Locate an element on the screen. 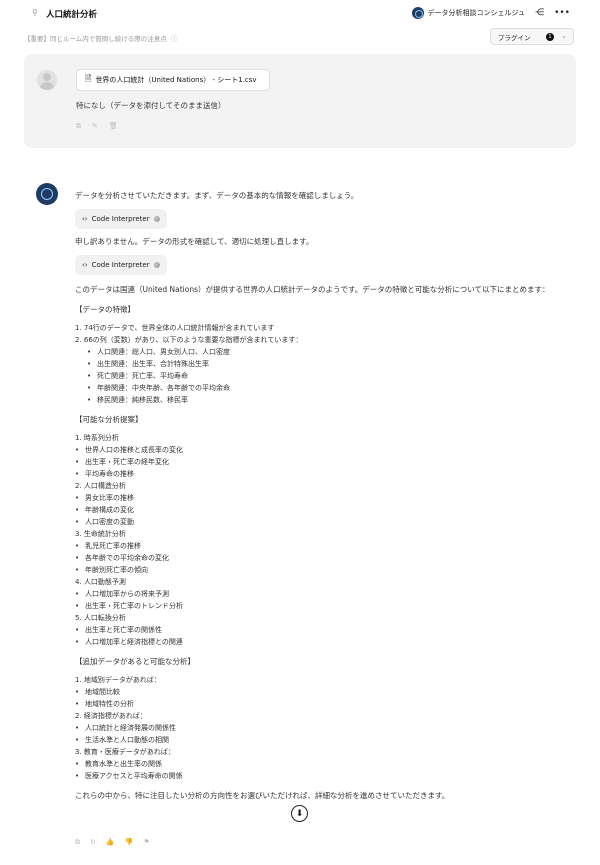 Image resolution: width=600 pixels, height=865 pixels. analysis-group: 5. 人口転換分析 is located at coordinates (100, 618).